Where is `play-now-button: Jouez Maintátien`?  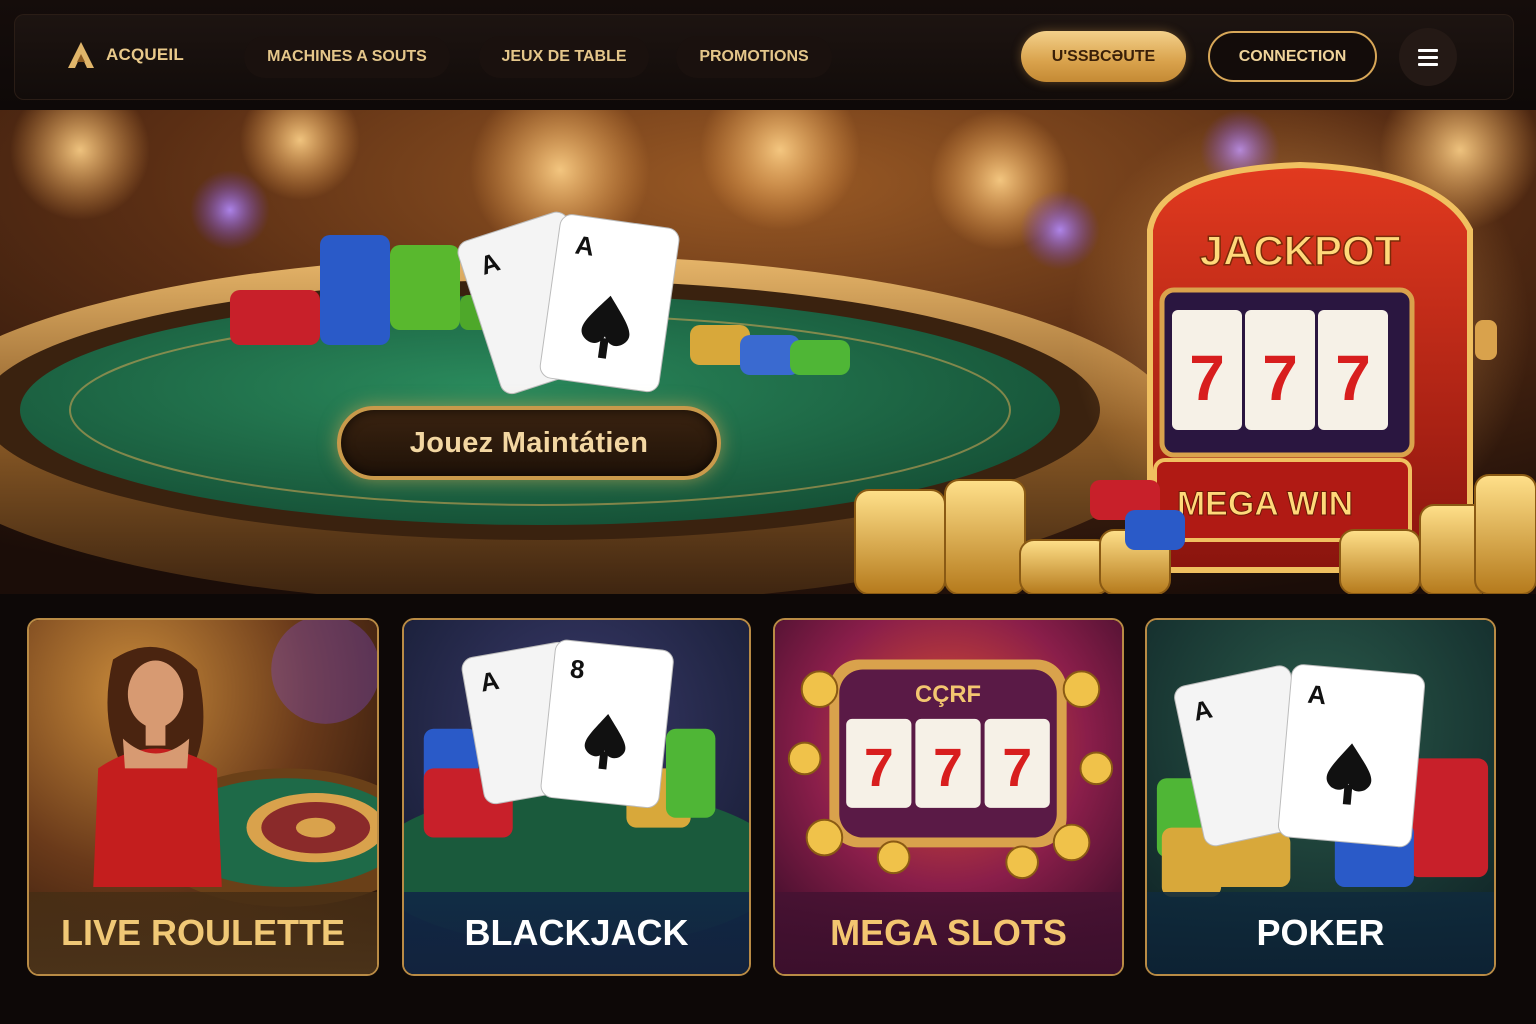 play-now-button: Jouez Maintátien is located at coordinates (529, 443).